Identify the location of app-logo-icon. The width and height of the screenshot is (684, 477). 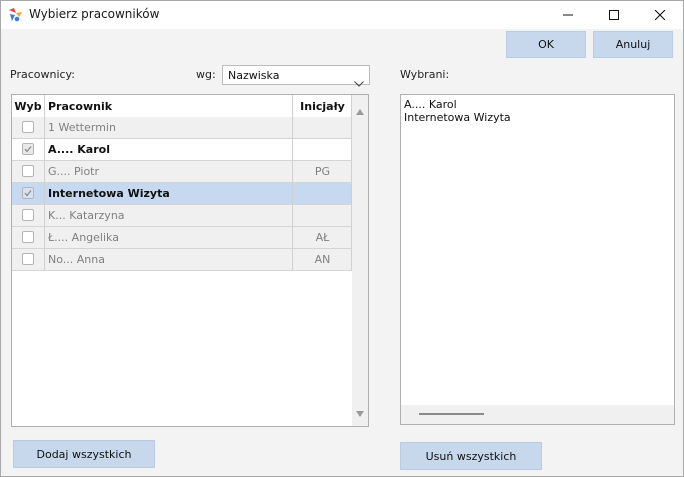
(15, 15).